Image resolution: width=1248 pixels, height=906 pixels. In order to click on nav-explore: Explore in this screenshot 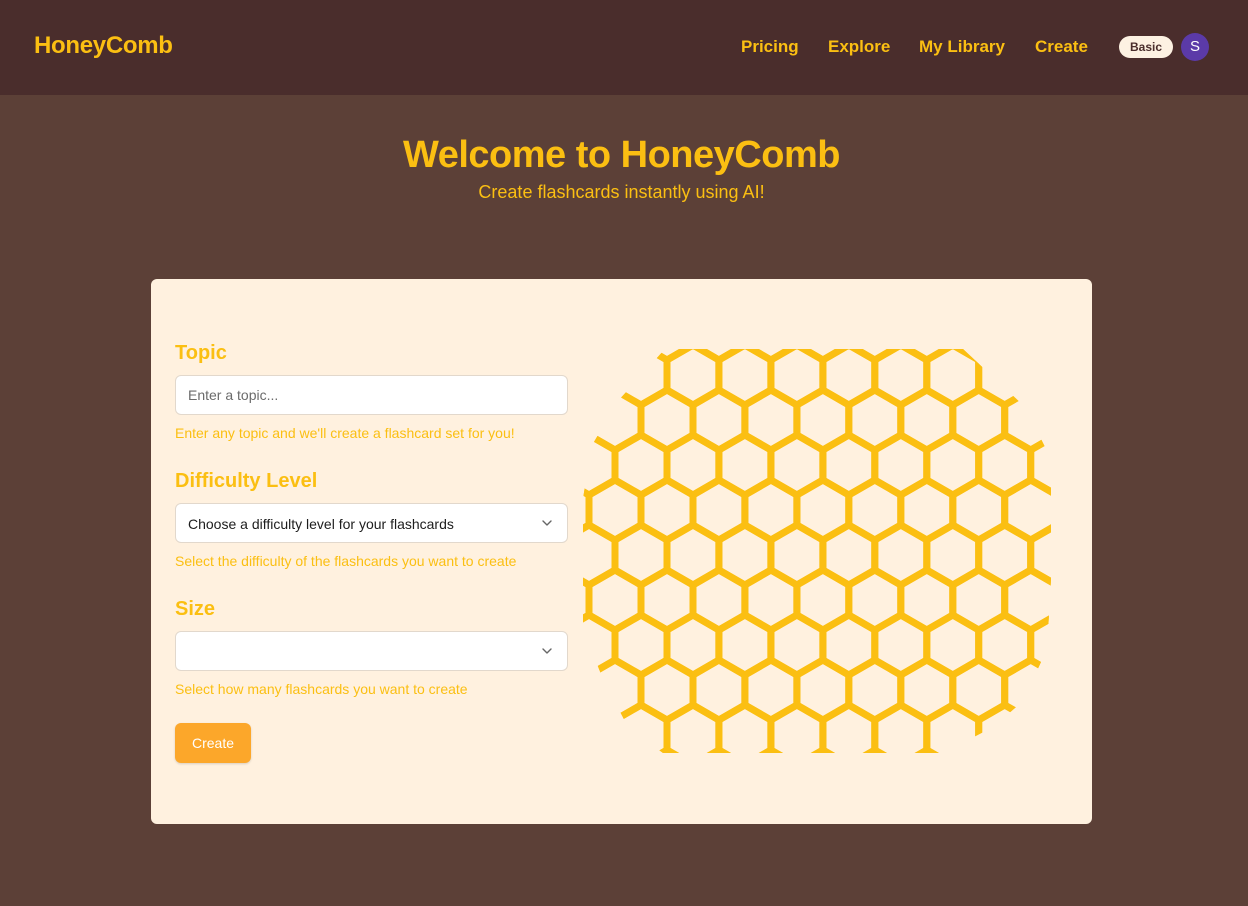, I will do `click(859, 47)`.